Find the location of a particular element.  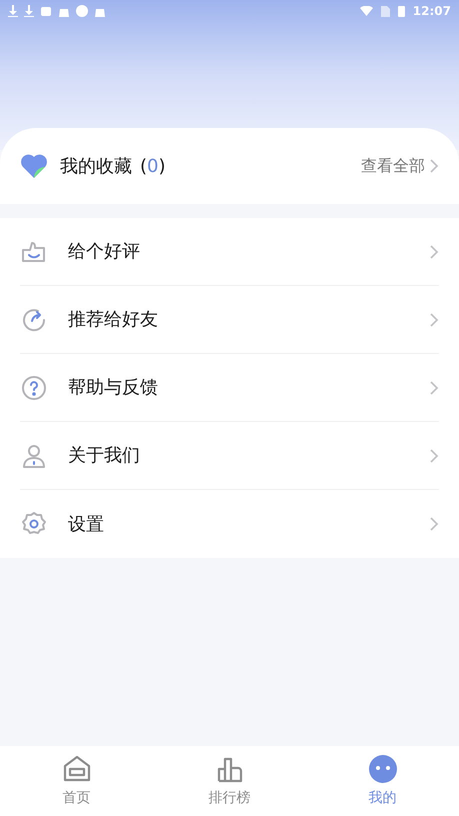

menu-label: 推荐给好友 is located at coordinates (113, 320).